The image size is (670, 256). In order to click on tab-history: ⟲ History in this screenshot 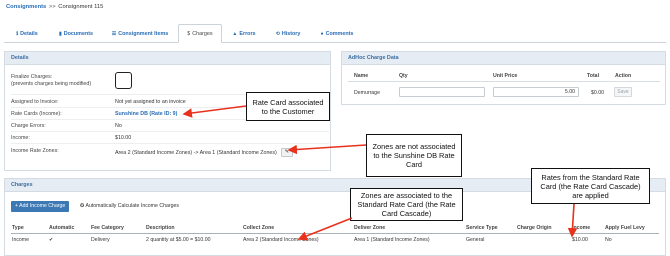, I will do `click(288, 33)`.